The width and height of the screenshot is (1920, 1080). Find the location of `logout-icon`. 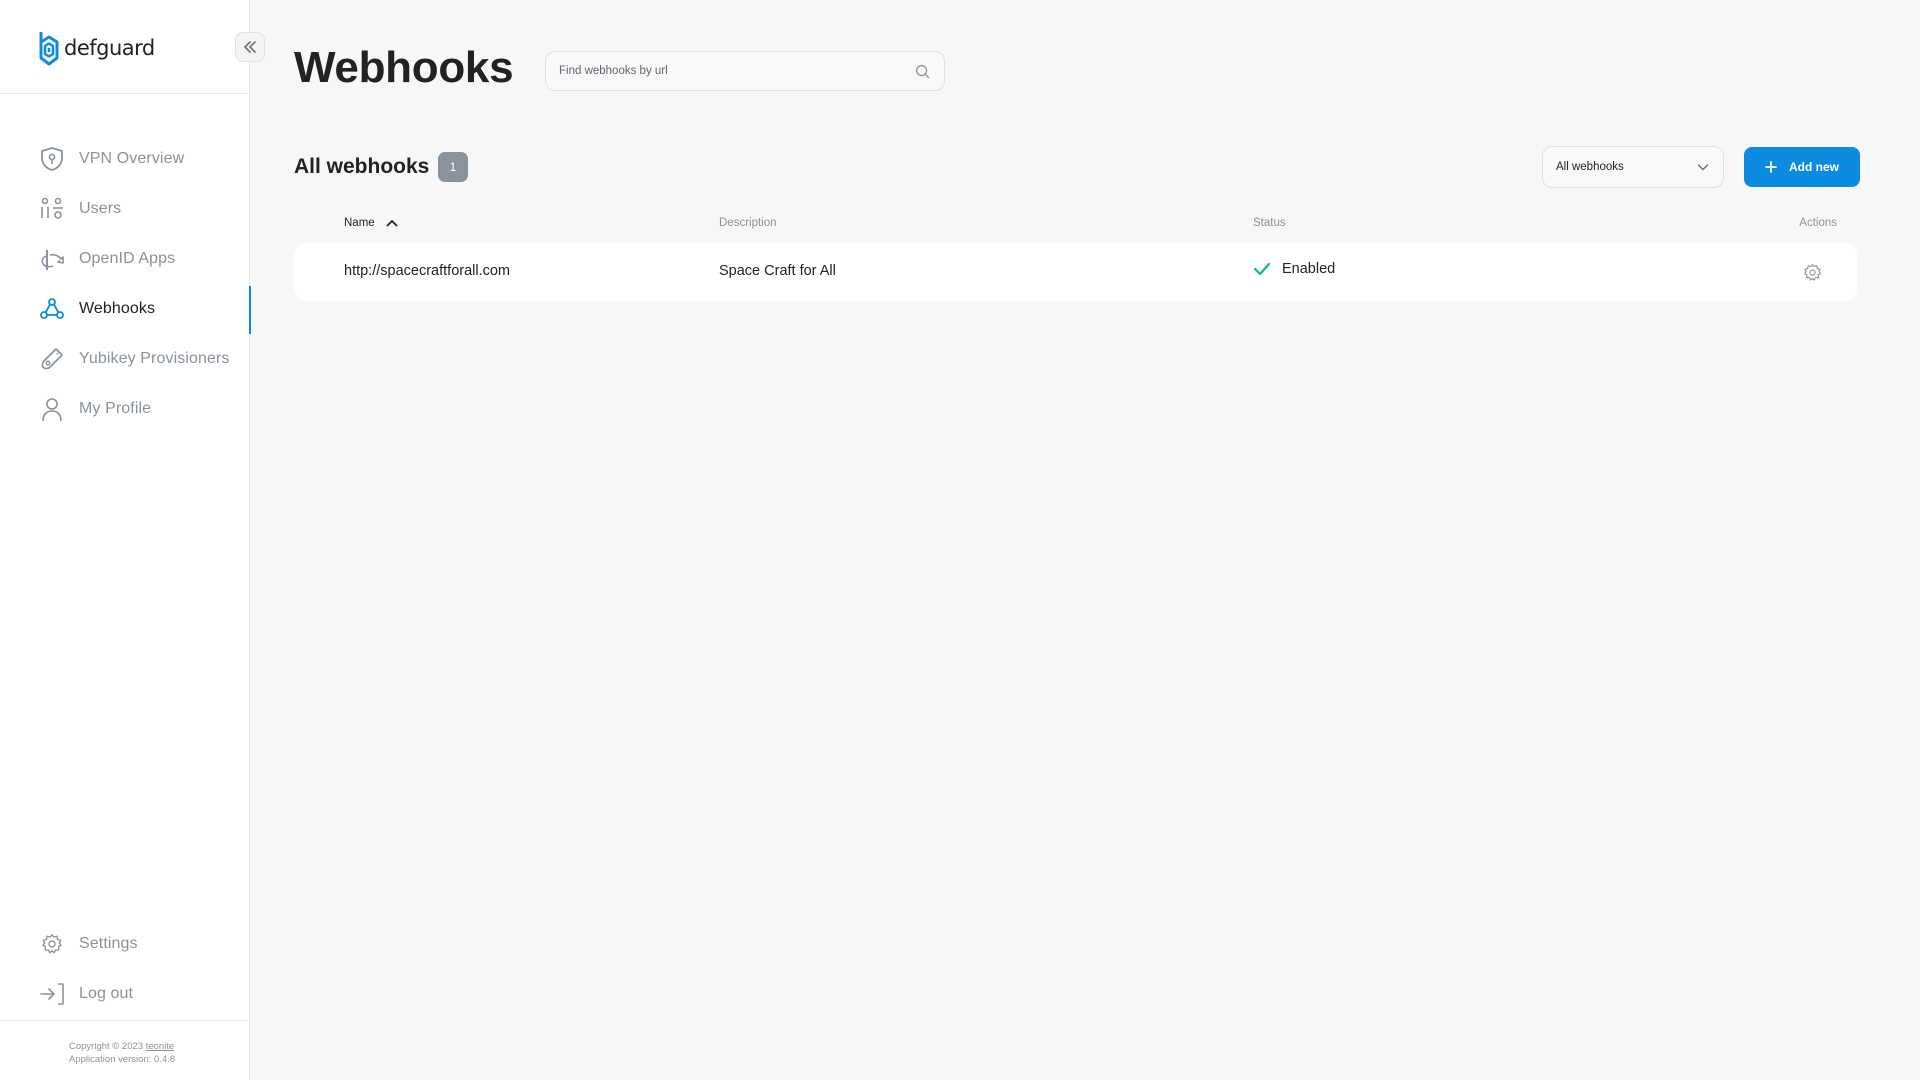

logout-icon is located at coordinates (52, 994).